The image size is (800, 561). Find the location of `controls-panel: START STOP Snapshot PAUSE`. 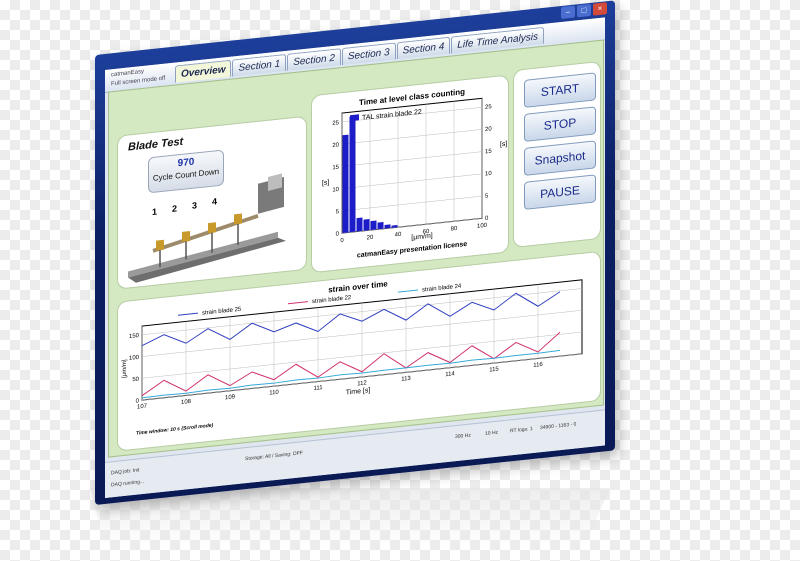

controls-panel: START STOP Snapshot PAUSE is located at coordinates (557, 154).